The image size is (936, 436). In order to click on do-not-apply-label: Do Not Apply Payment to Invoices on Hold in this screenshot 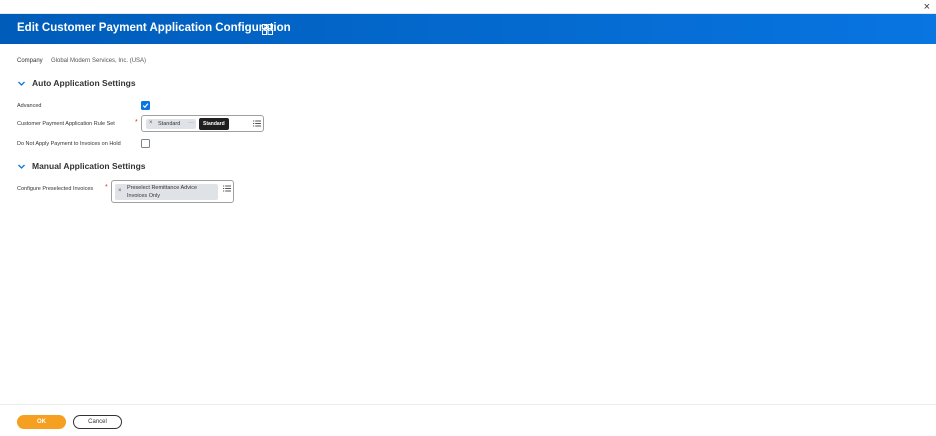, I will do `click(69, 144)`.